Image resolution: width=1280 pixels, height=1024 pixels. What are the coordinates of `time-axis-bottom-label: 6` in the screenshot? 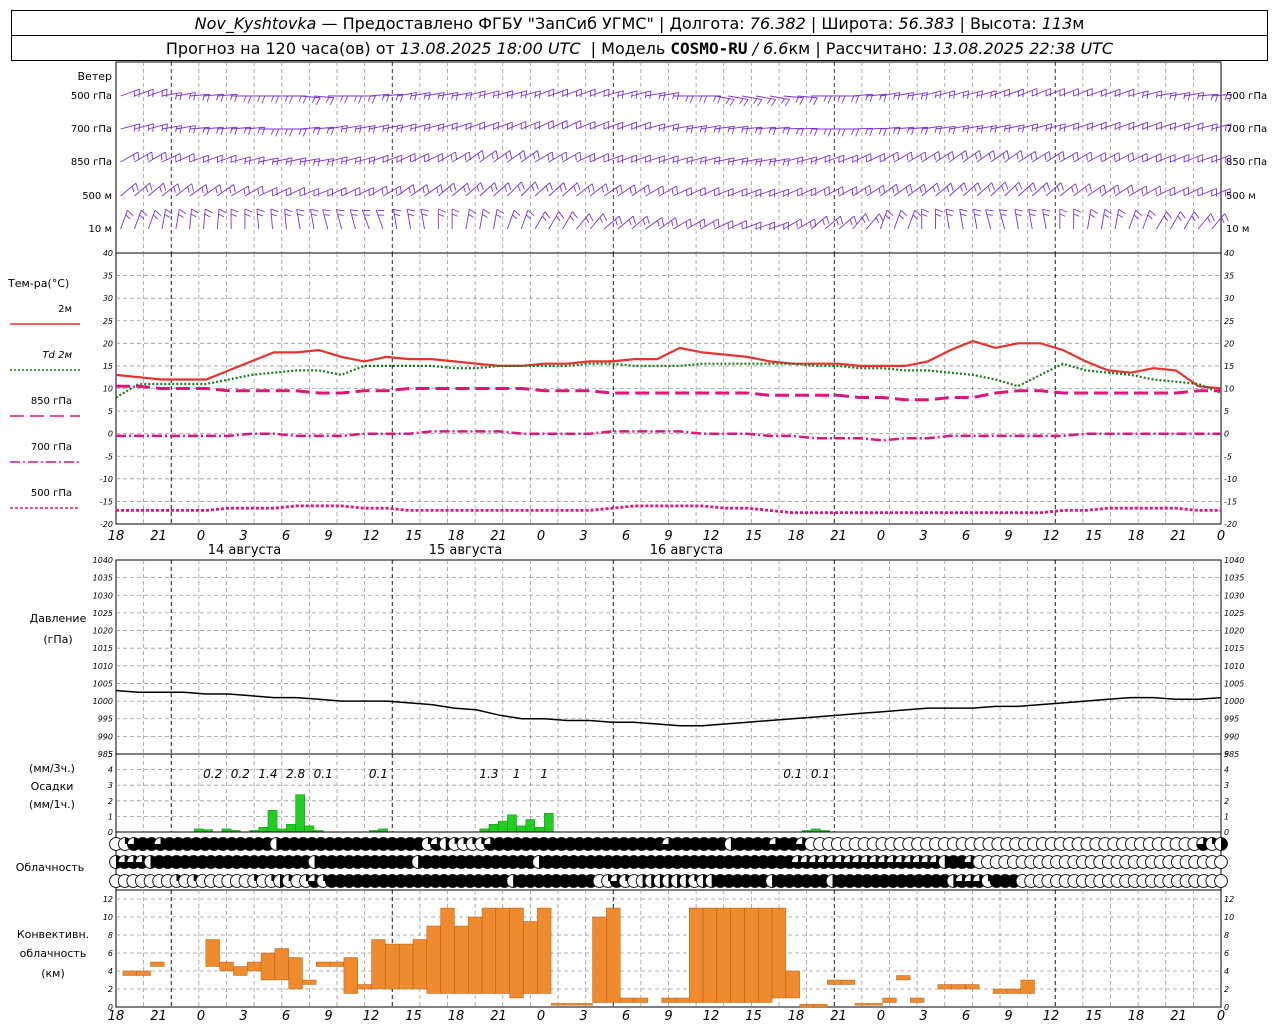 It's located at (286, 1016).